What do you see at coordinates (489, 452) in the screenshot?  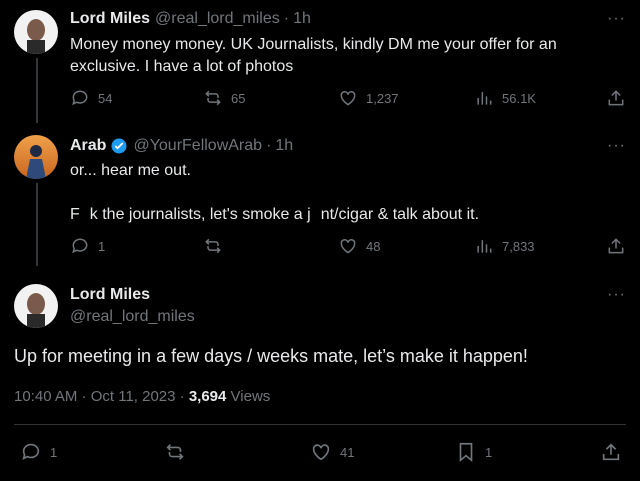 I see `bookmark-count: 1` at bounding box center [489, 452].